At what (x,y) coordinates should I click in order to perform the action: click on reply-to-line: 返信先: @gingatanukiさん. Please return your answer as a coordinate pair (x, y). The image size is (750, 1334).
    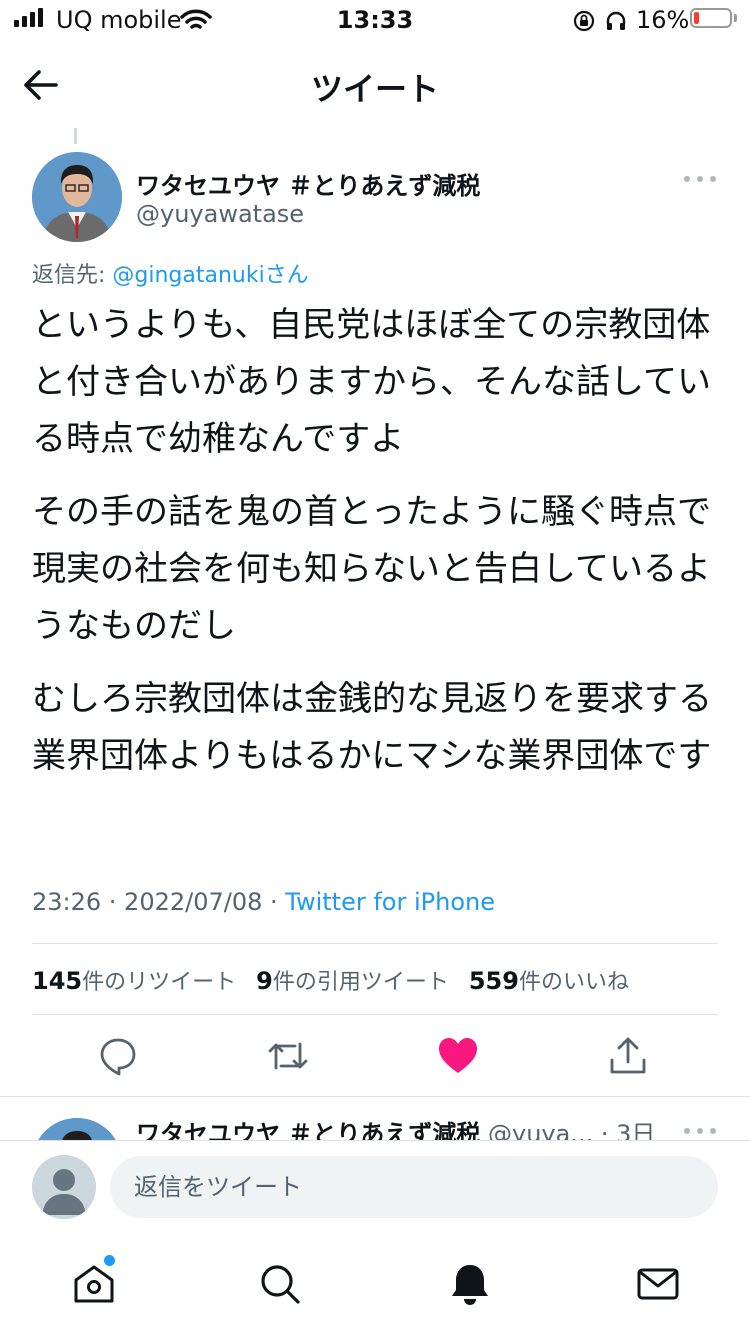
    Looking at the image, I should click on (170, 273).